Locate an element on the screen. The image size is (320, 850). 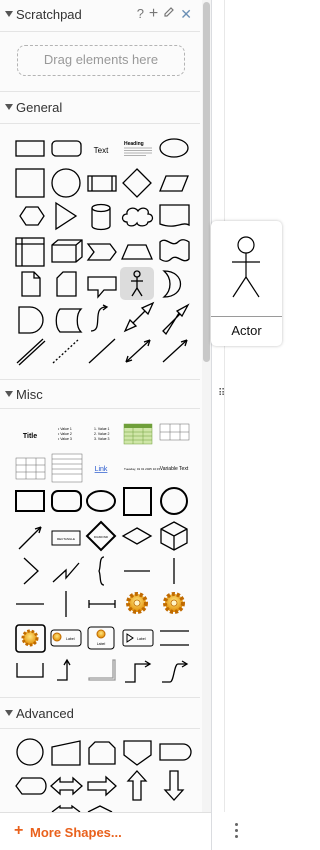
shape-note is located at coordinates (31, 284).